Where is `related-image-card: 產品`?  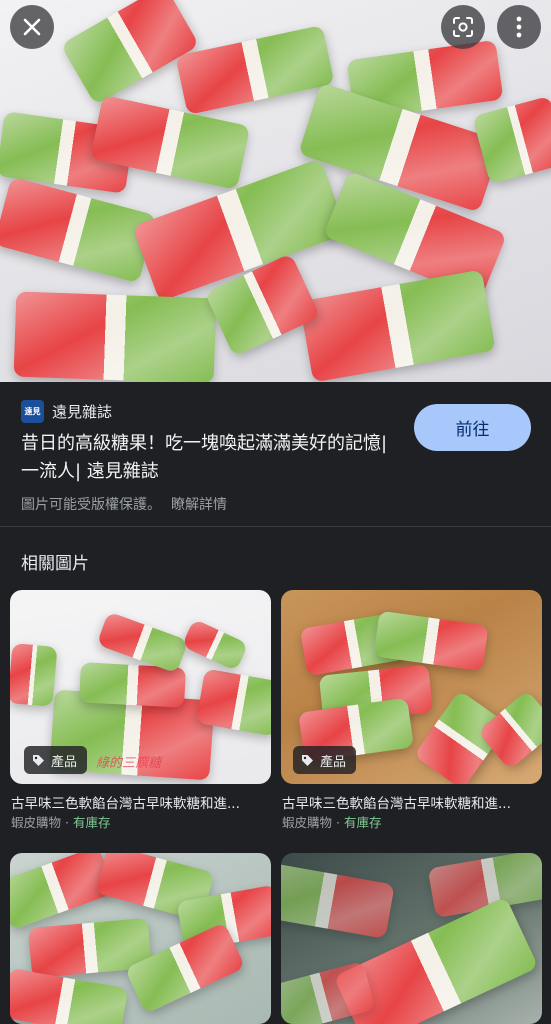 related-image-card: 產品 is located at coordinates (411, 687).